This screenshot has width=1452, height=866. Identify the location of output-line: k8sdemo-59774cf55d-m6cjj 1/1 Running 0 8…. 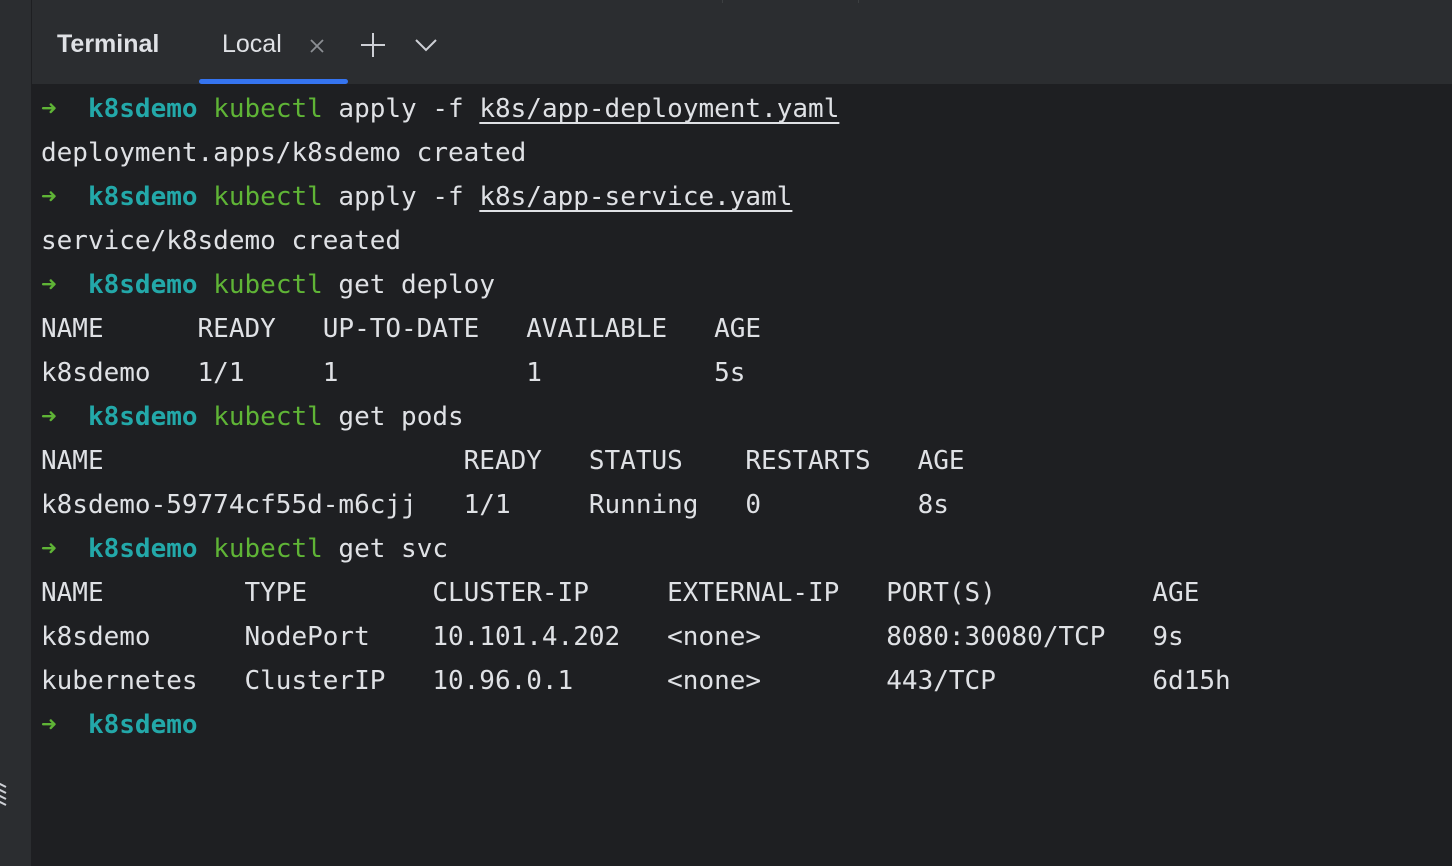
(495, 505).